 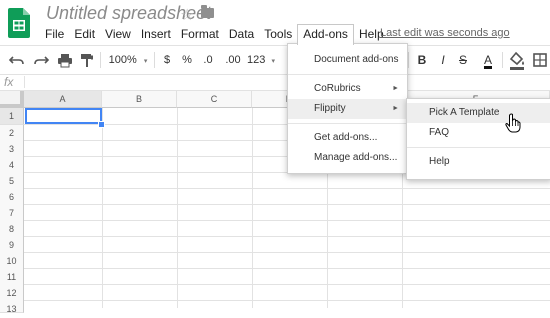 I want to click on menu-item-label: Help, so click(x=439, y=161).